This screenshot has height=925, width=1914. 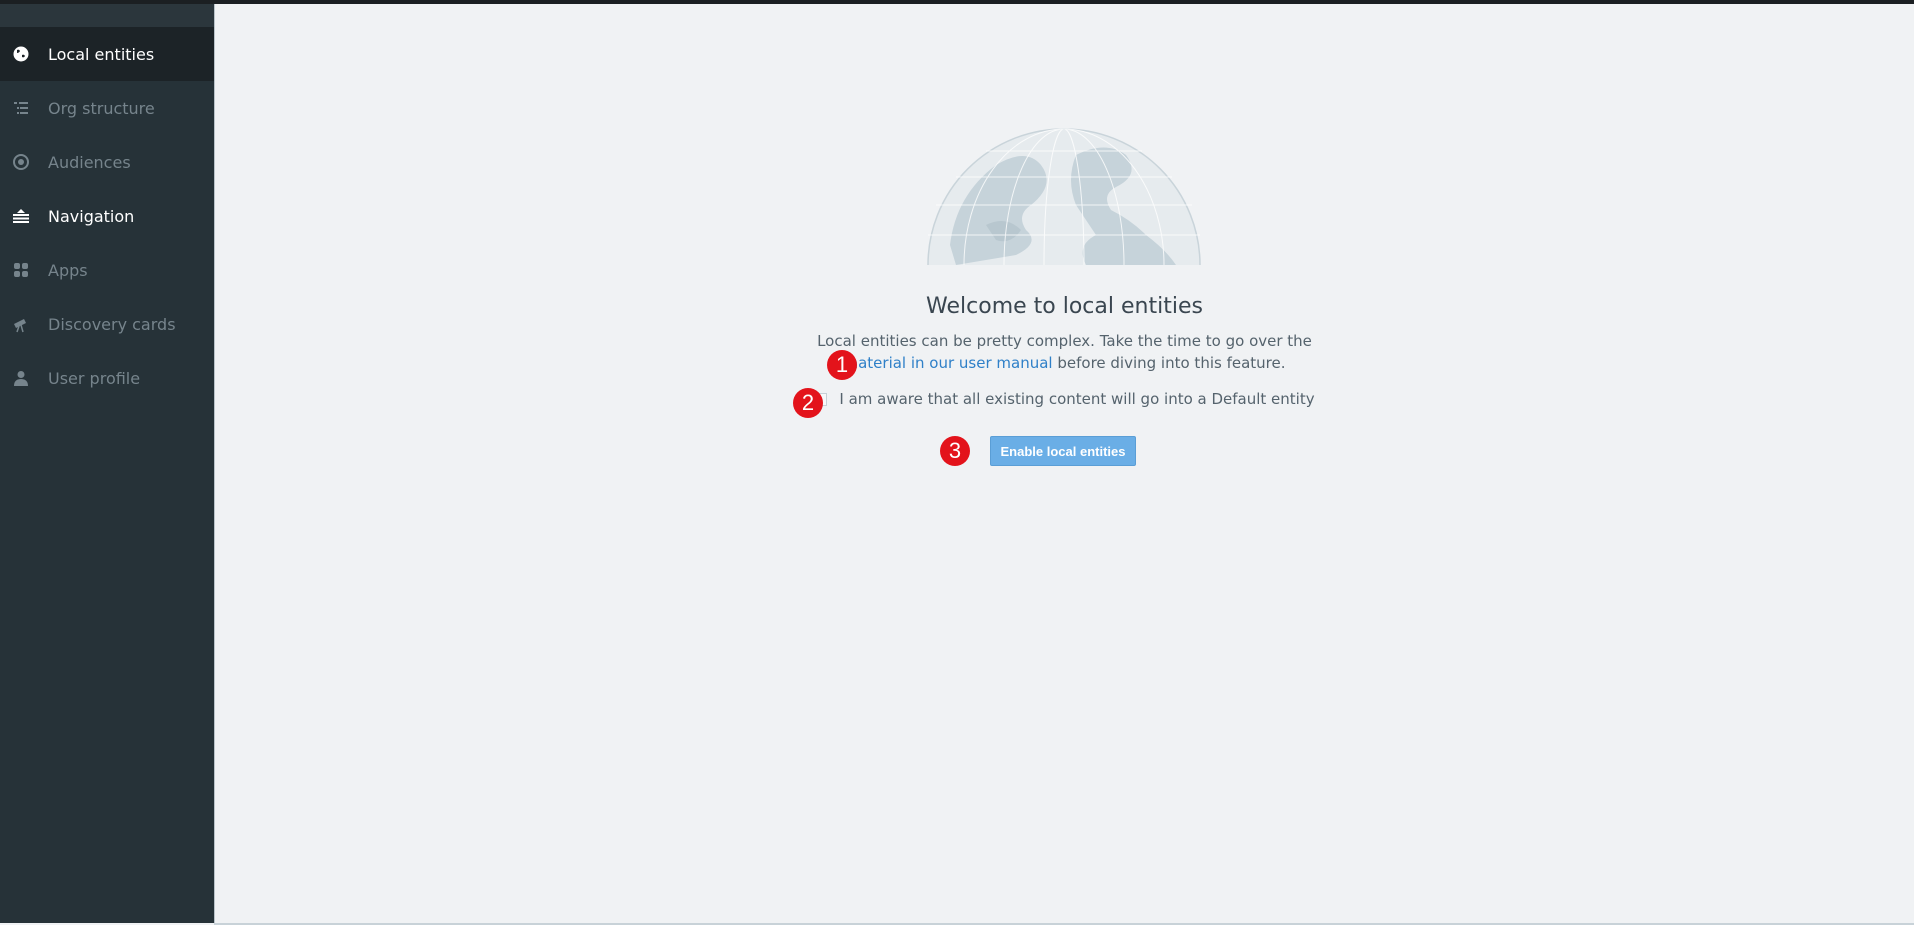 I want to click on sidebar-item-label: Navigation, so click(x=91, y=216).